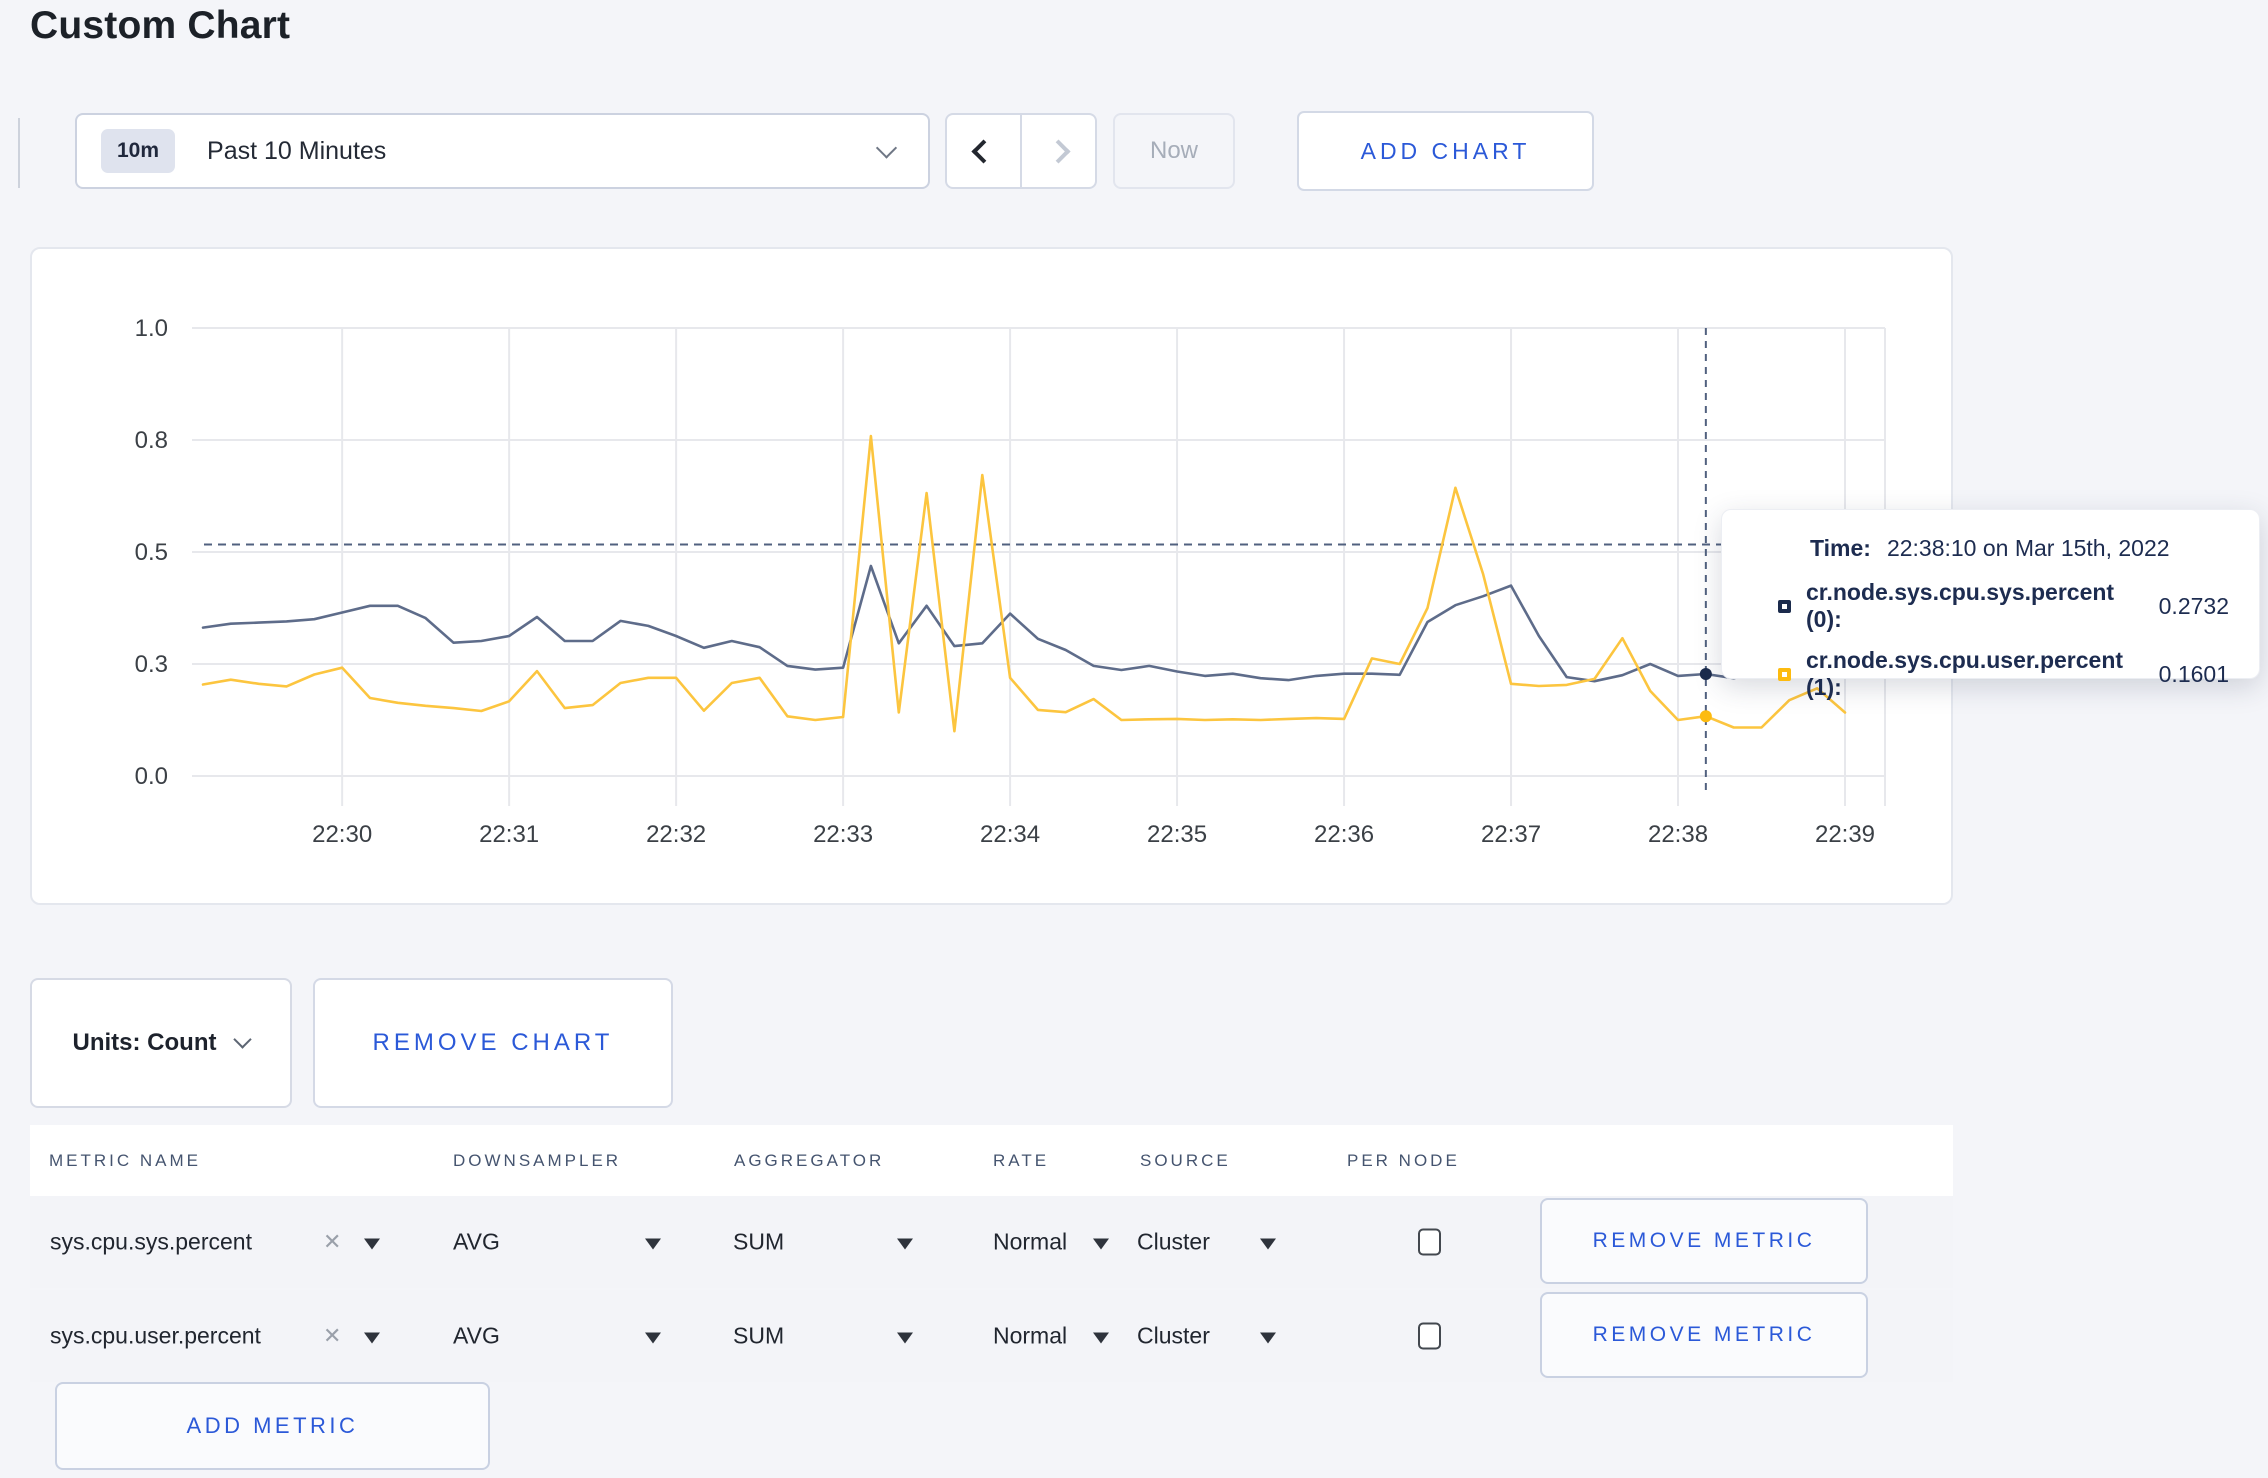 This screenshot has height=1478, width=2268. What do you see at coordinates (2028, 548) in the screenshot?
I see `tooltip-time-value: 22:38:10 on Mar 15th, 2022` at bounding box center [2028, 548].